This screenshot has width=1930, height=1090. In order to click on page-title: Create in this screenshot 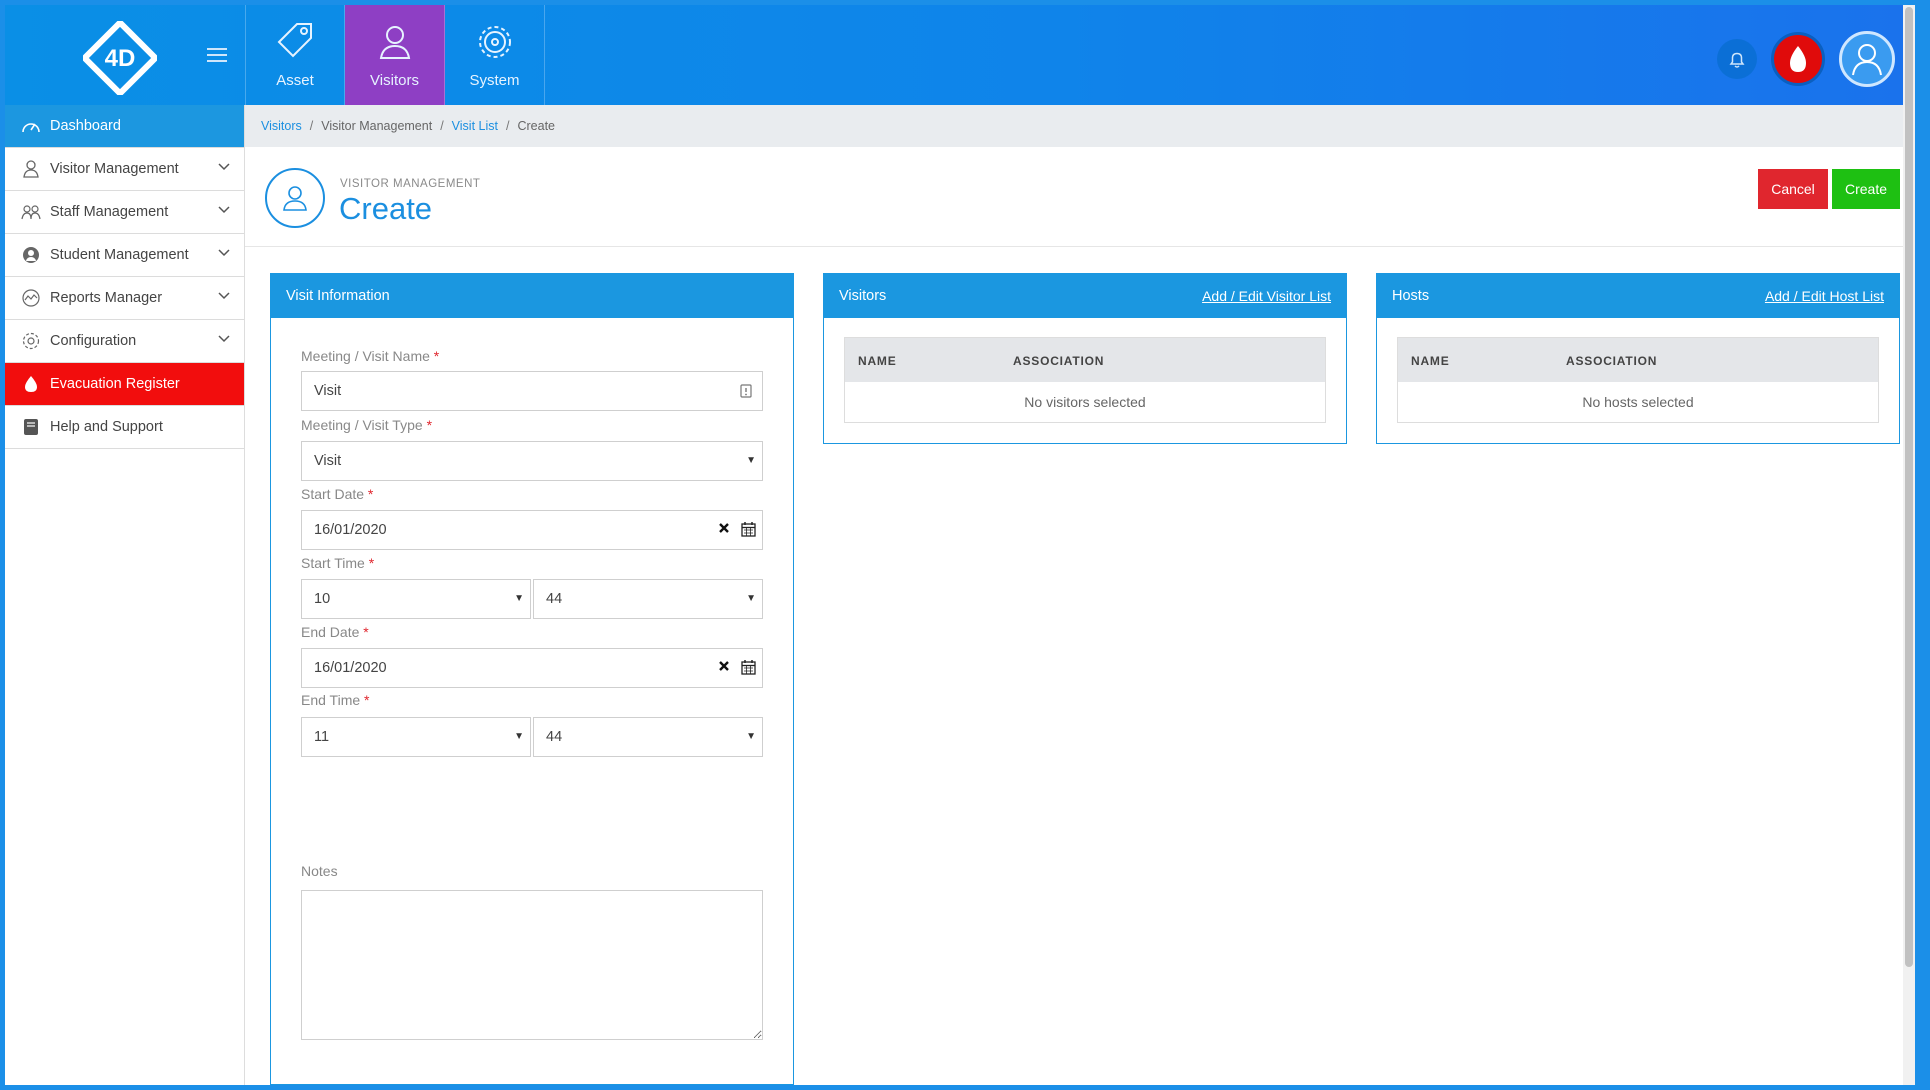, I will do `click(386, 208)`.